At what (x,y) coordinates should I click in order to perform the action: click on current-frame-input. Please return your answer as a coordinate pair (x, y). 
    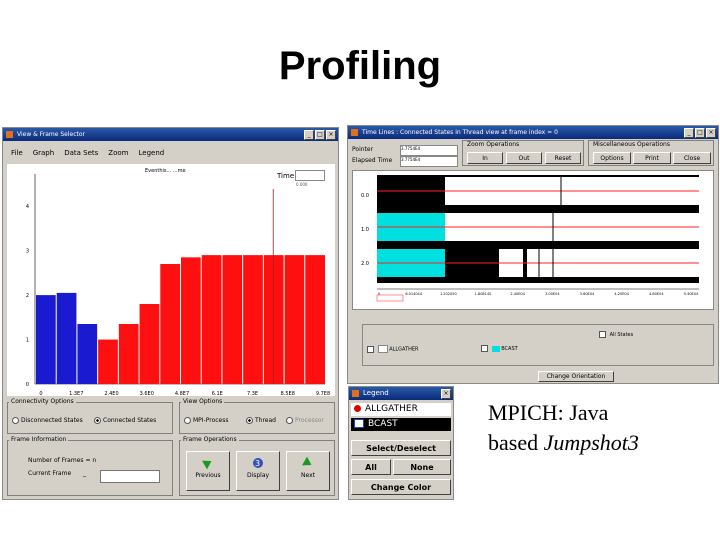
    Looking at the image, I should click on (130, 476).